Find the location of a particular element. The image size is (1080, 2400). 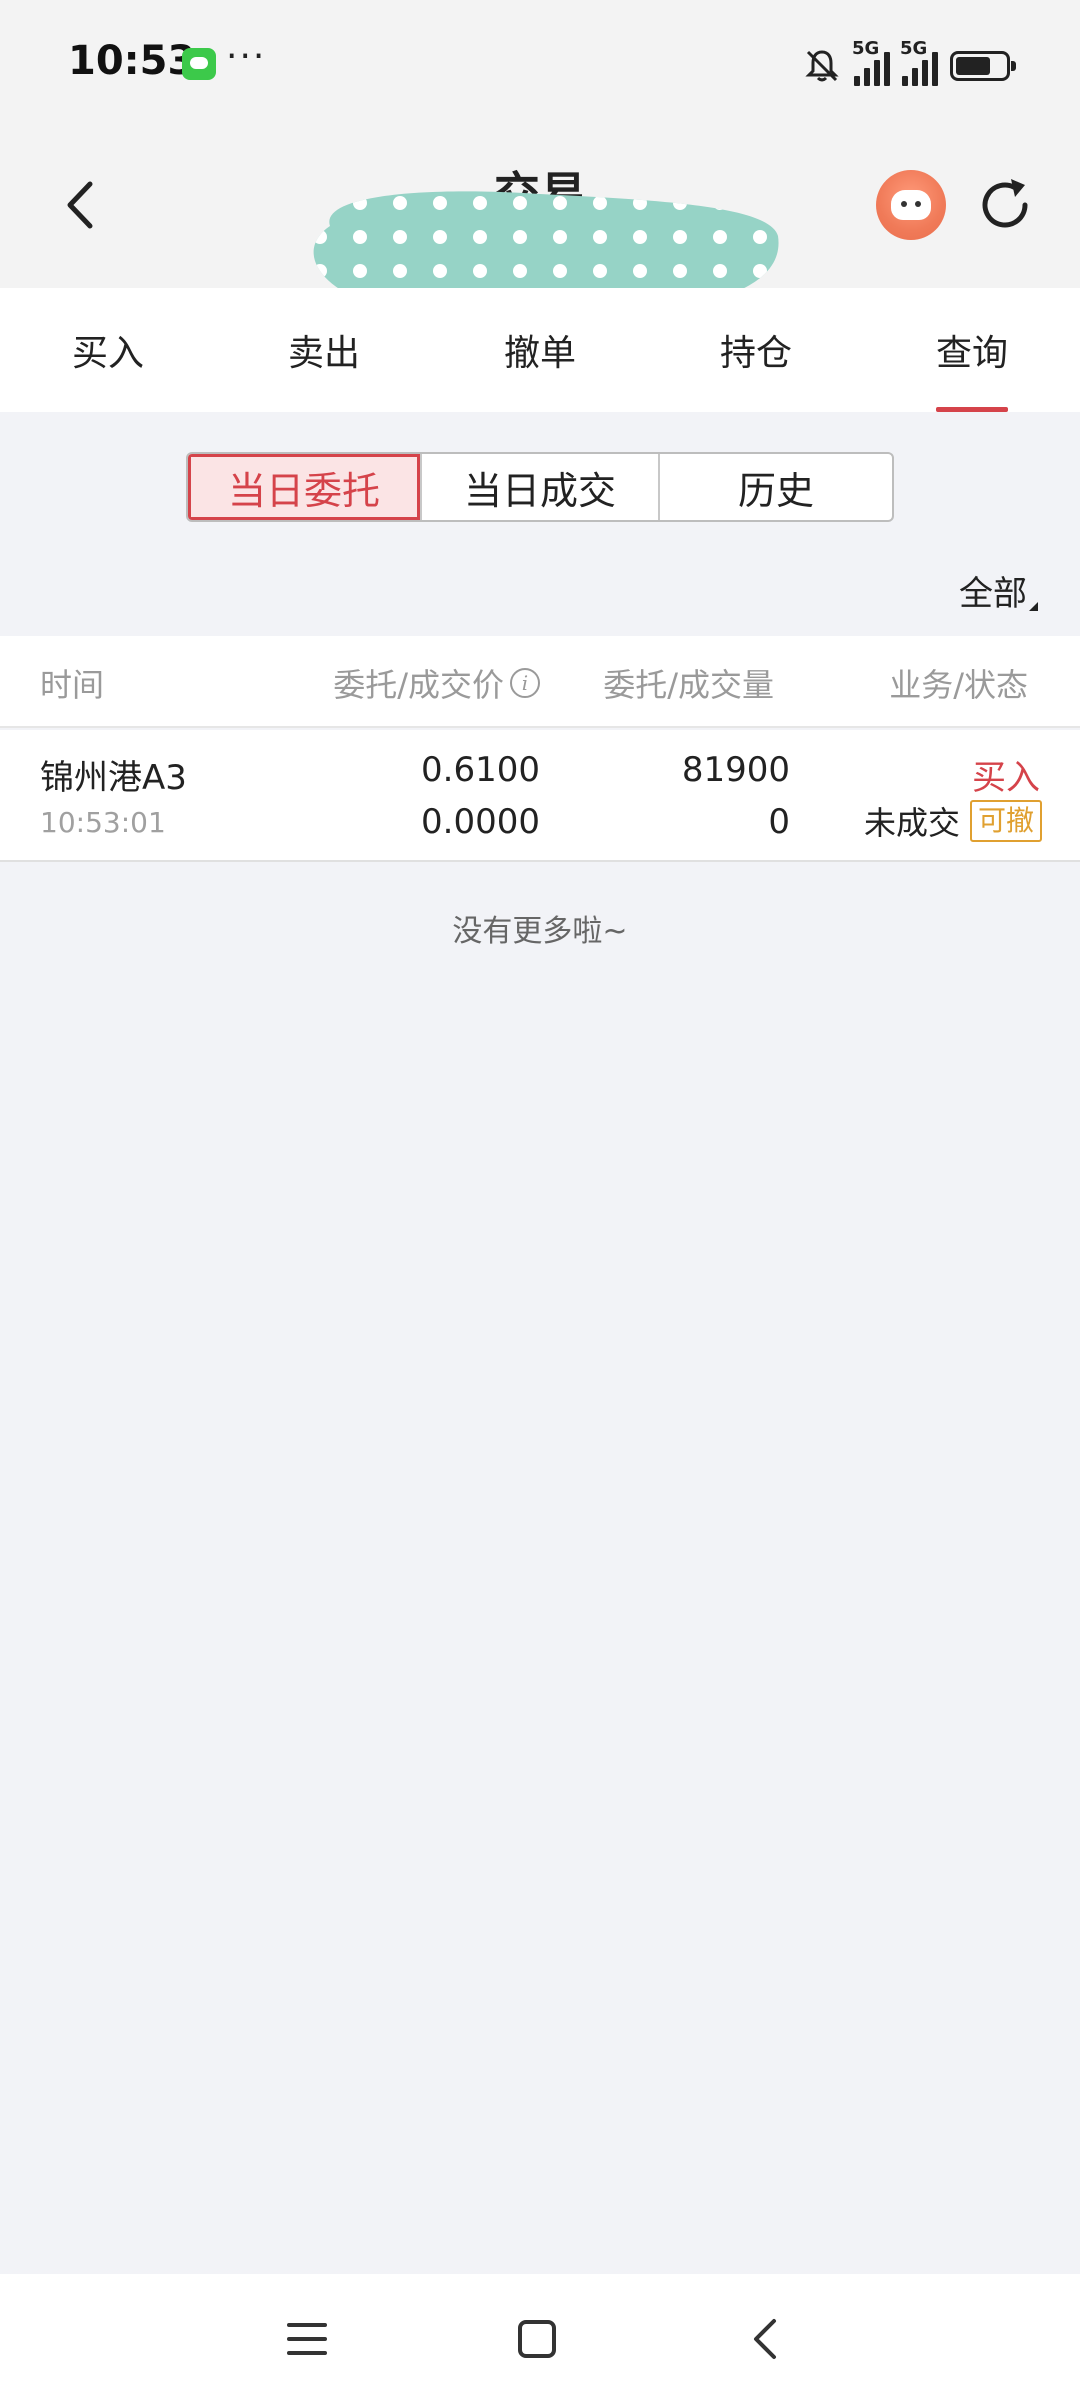

order-state-group: 未成交 可撤 is located at coordinates (953, 821).